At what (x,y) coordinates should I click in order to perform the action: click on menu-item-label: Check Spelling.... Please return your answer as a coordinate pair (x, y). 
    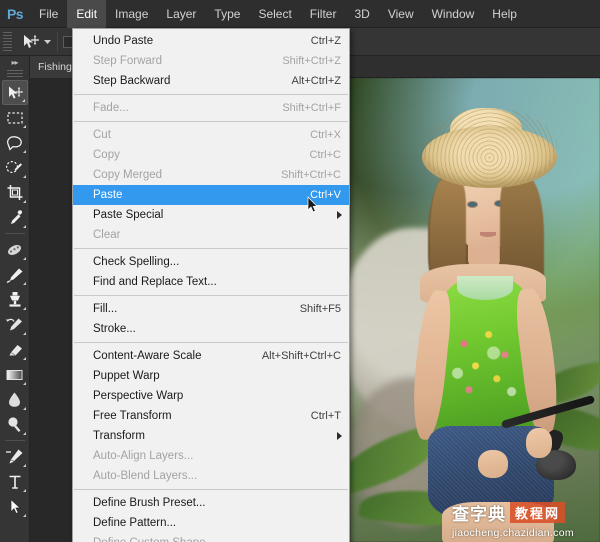
    Looking at the image, I should click on (136, 262).